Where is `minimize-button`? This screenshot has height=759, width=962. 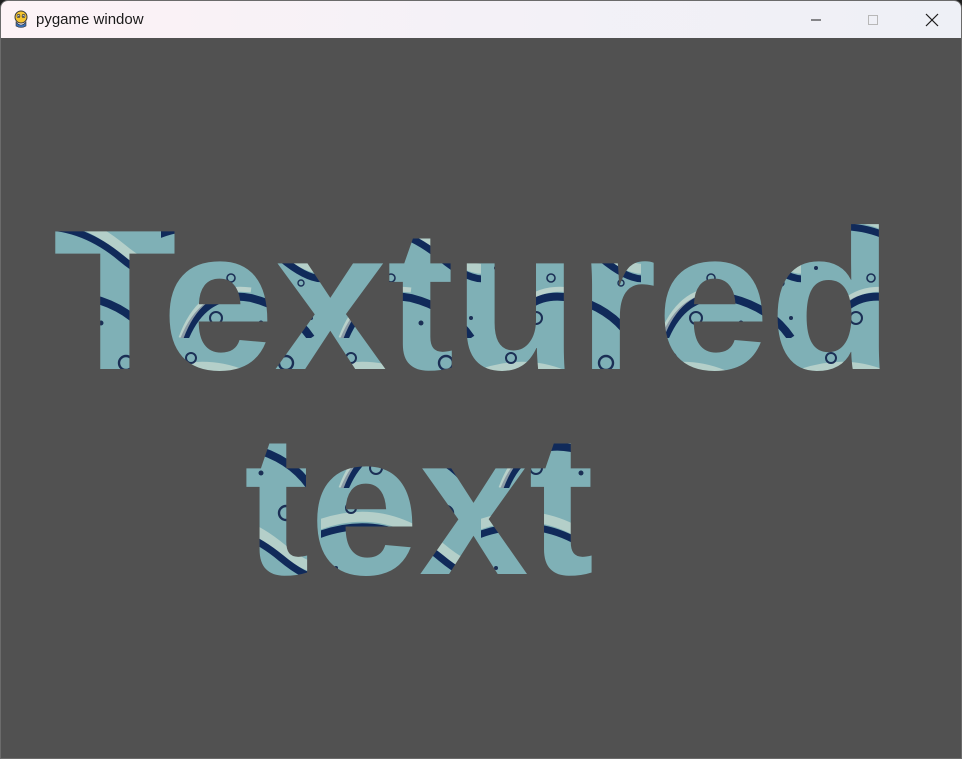
minimize-button is located at coordinates (816, 19).